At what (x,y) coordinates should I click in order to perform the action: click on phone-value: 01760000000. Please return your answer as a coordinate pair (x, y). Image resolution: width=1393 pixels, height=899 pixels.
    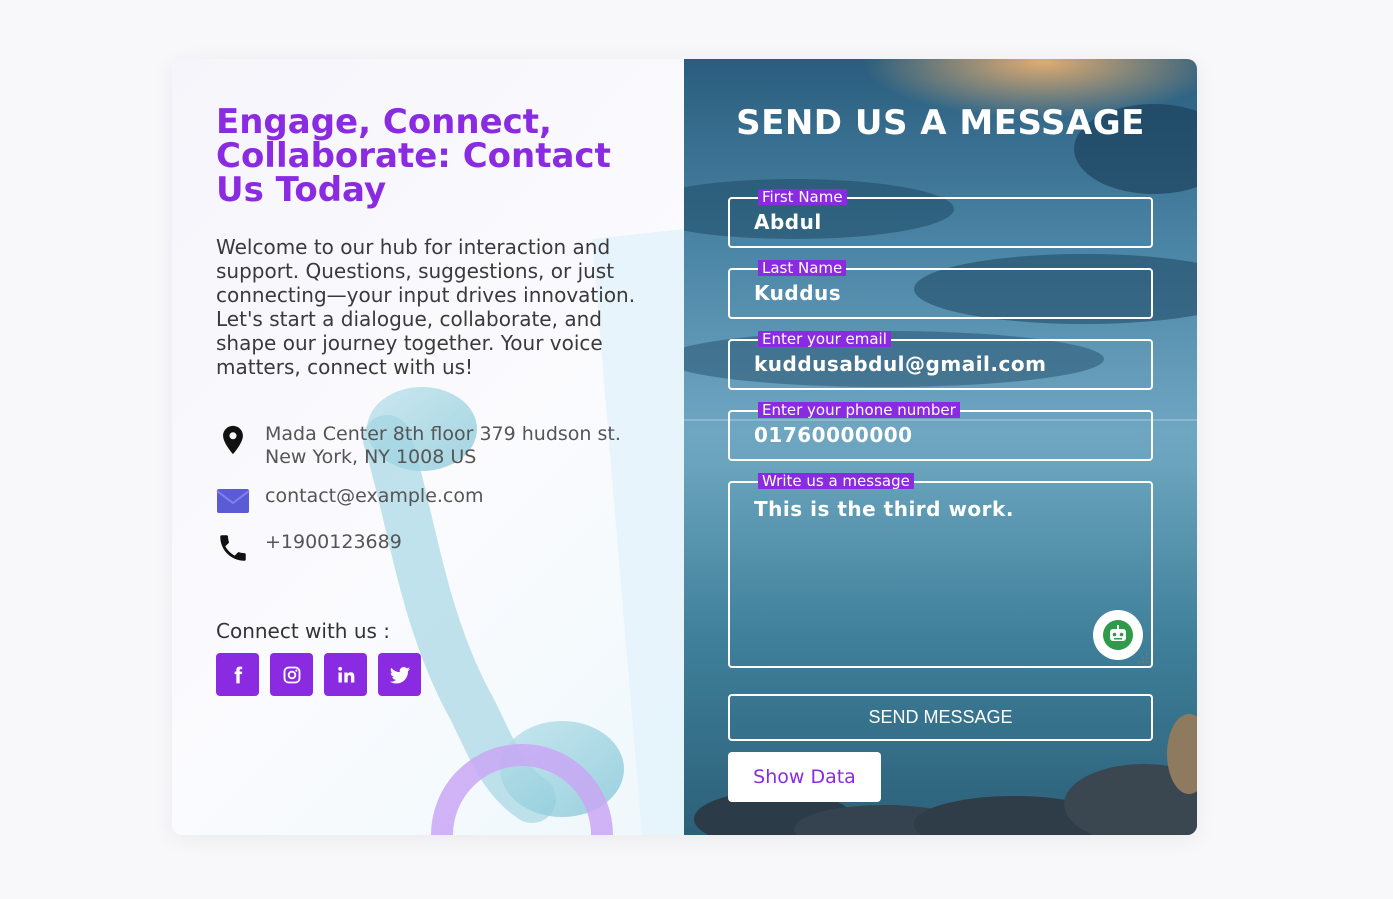
    Looking at the image, I should click on (833, 435).